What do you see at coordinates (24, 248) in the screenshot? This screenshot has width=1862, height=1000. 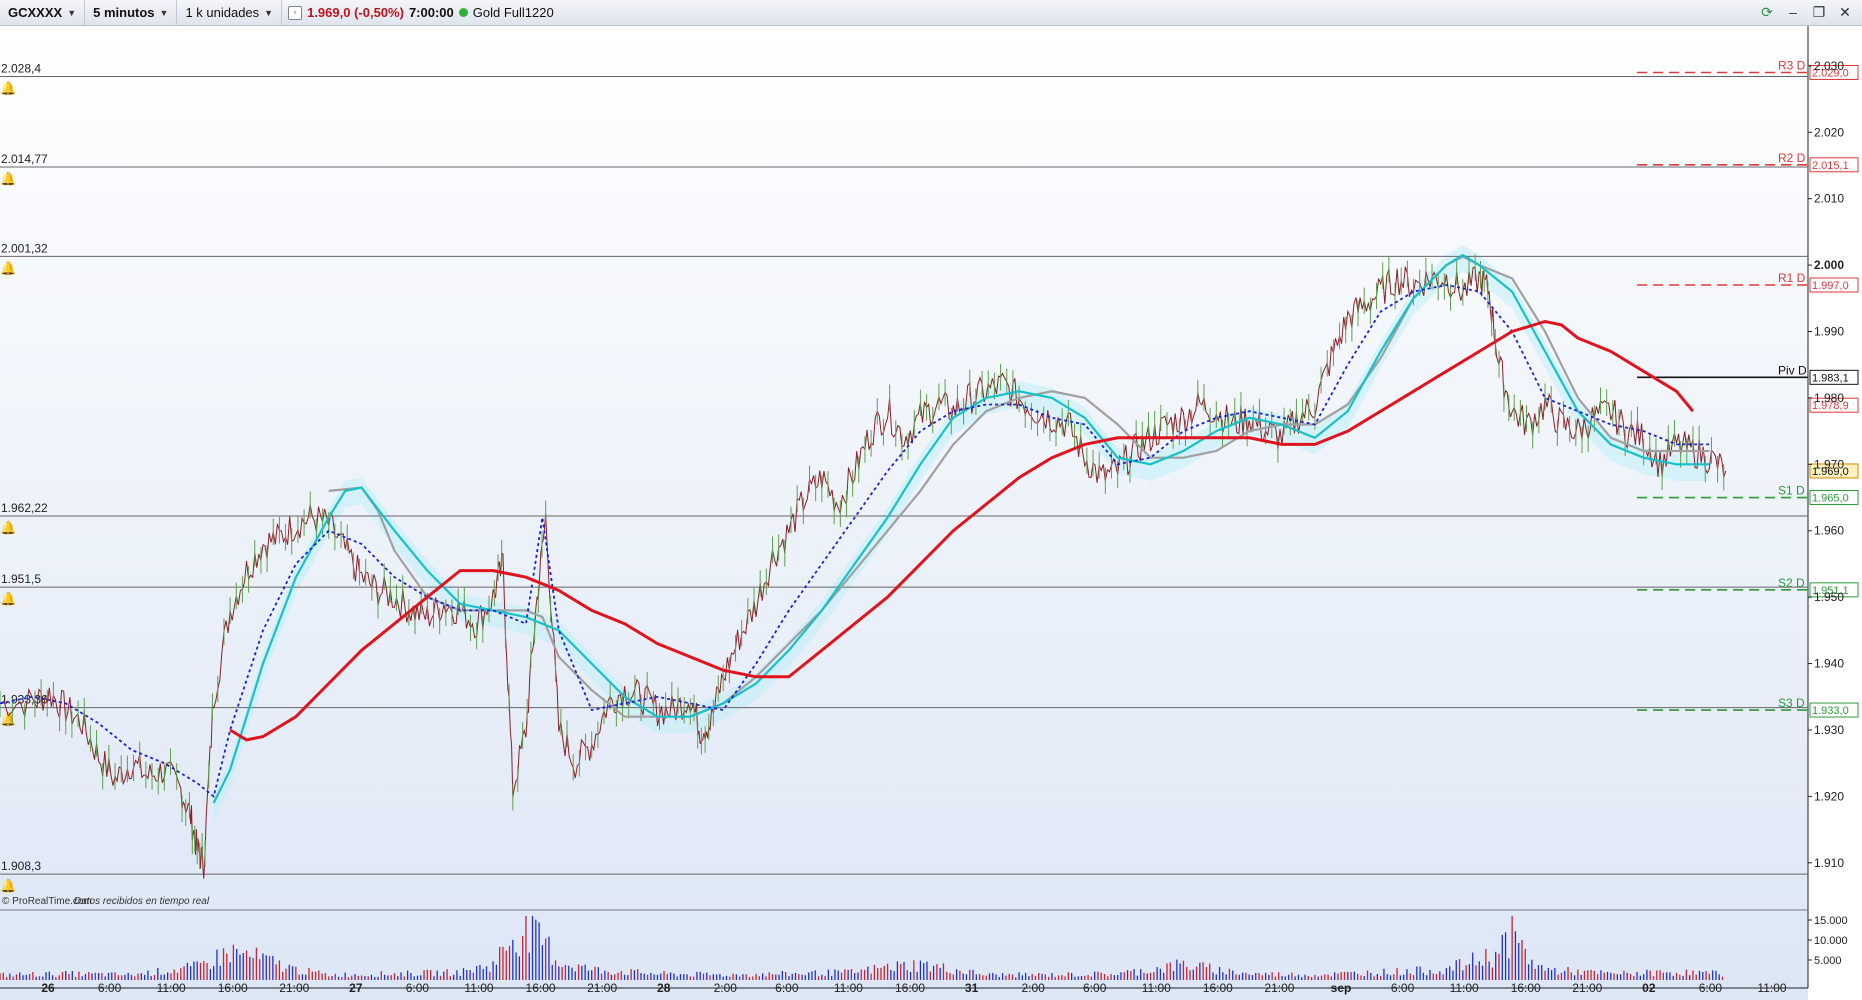 I see `level-label: 2.001,32` at bounding box center [24, 248].